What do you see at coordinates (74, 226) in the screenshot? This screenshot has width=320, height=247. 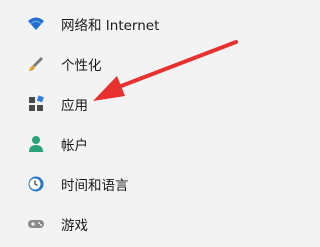 I see `nav-item-label: 游戏` at bounding box center [74, 226].